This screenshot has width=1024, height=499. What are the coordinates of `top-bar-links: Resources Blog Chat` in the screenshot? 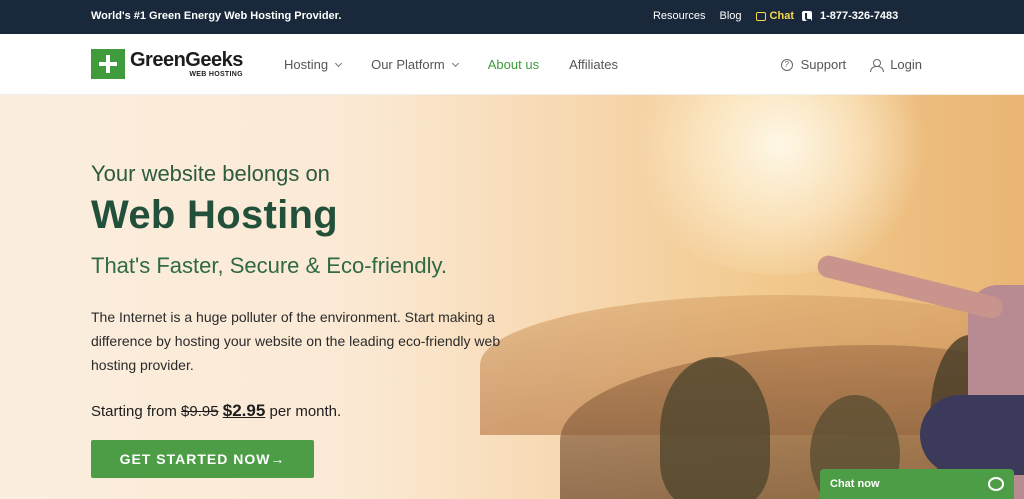 It's located at (716, 16).